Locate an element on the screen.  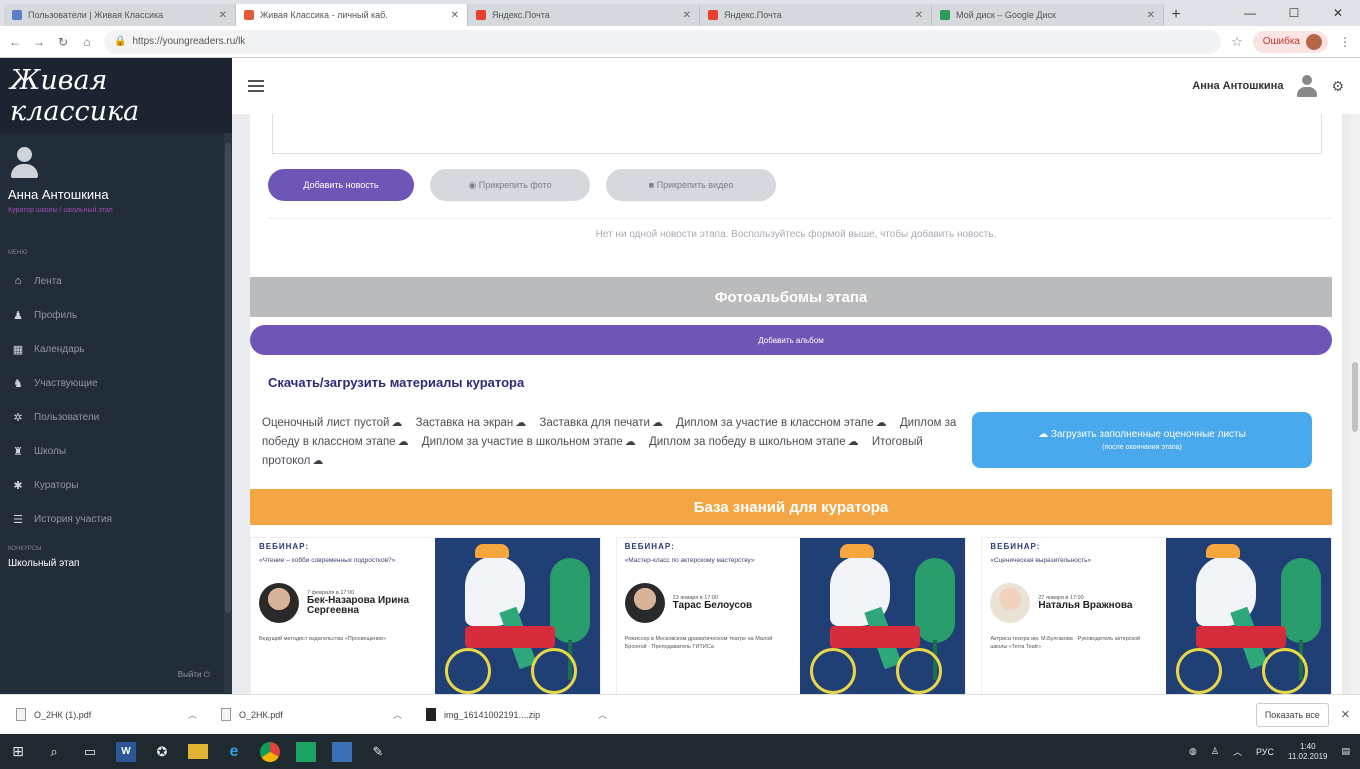
material-link-diploma-class-participation: Диплом за участие в классном этапе is located at coordinates (775, 423).